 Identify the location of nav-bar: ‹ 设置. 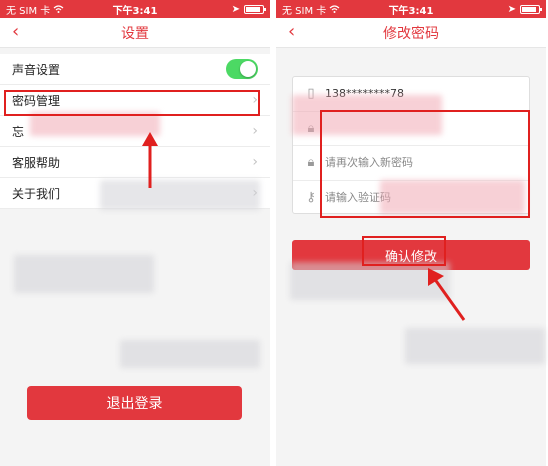
(135, 33).